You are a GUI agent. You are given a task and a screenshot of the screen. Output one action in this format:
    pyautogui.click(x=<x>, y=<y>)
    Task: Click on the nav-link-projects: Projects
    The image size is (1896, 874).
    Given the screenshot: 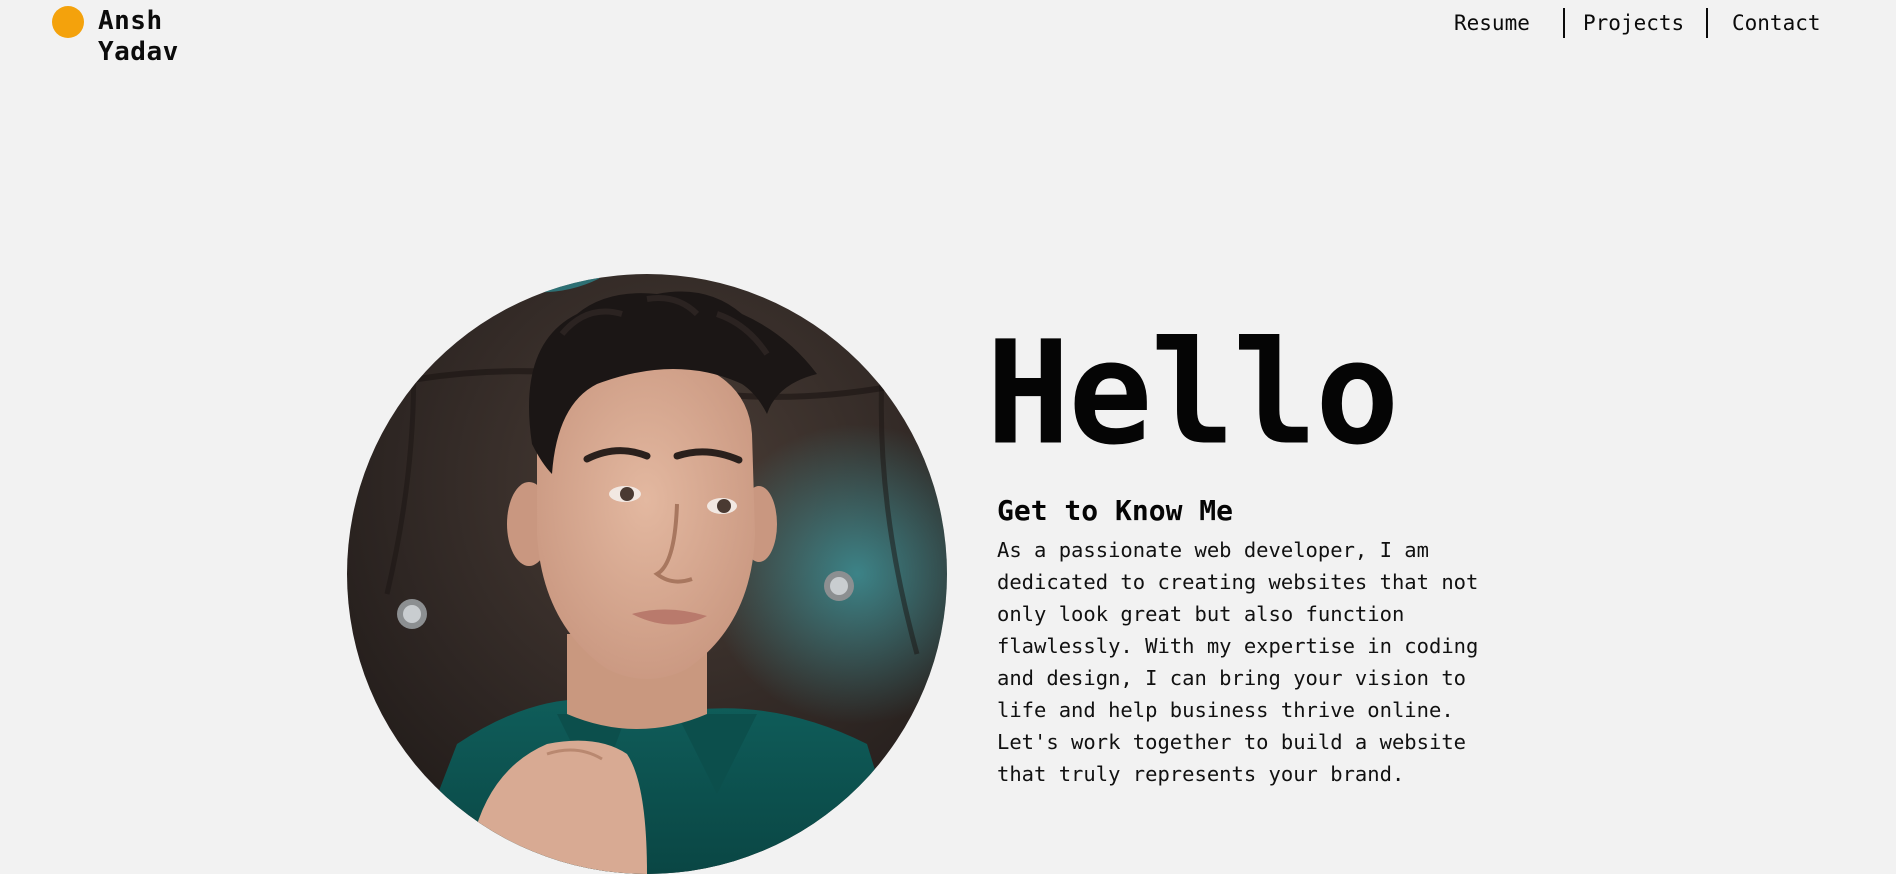 What is the action you would take?
    pyautogui.click(x=1633, y=23)
    